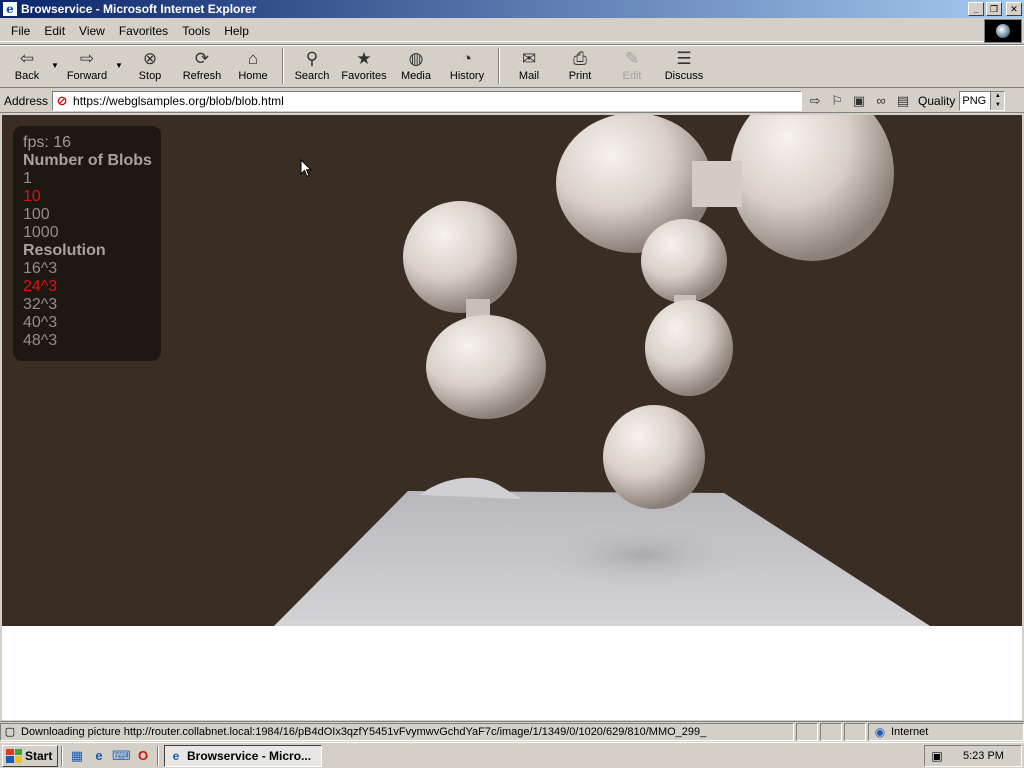 The image size is (1024, 768). I want to click on stop-icon: ⊗, so click(150, 58).